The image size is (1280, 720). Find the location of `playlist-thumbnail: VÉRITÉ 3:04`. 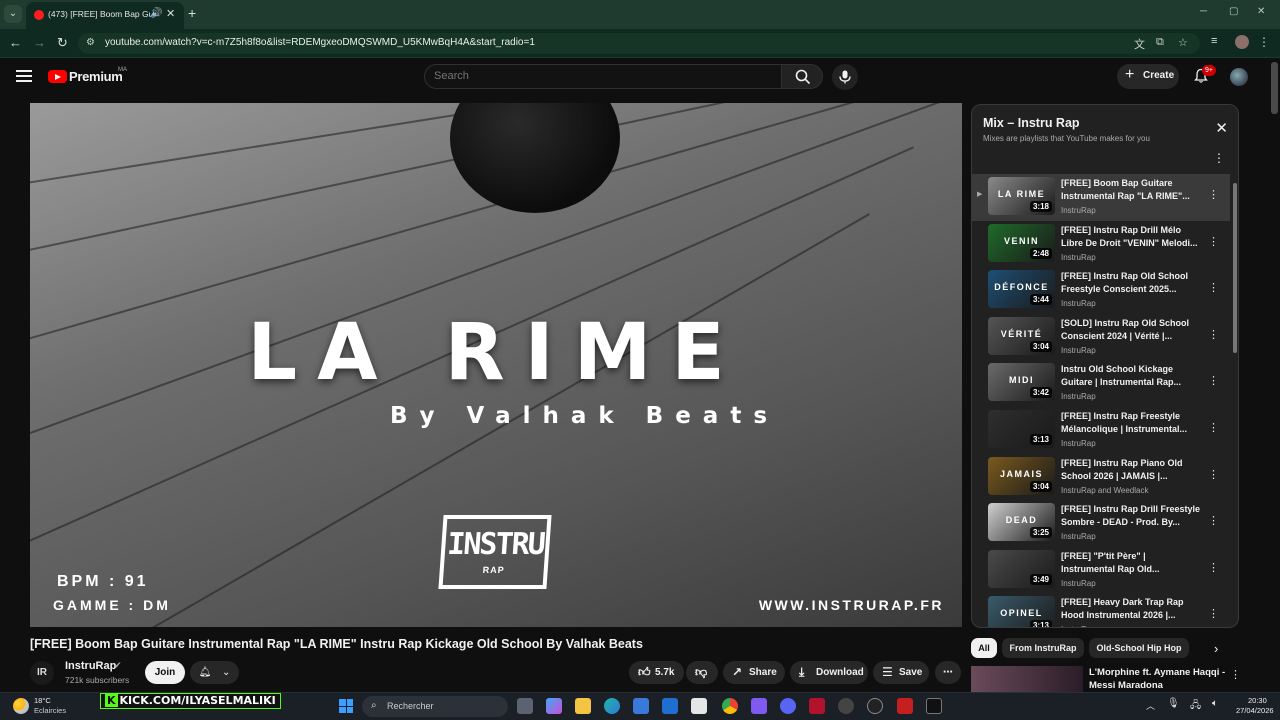

playlist-thumbnail: VÉRITÉ 3:04 is located at coordinates (1021, 335).